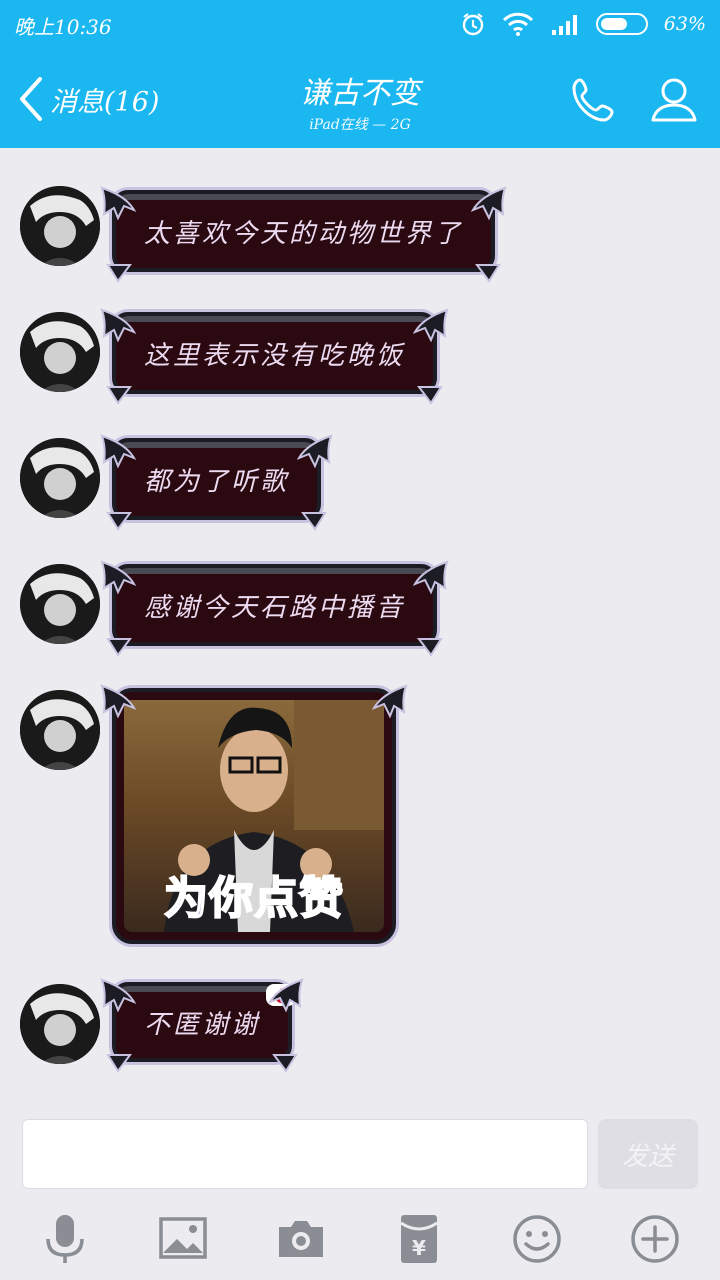 The image size is (720, 1280). Describe the element at coordinates (301, 1239) in the screenshot. I see `camera-icon` at that location.